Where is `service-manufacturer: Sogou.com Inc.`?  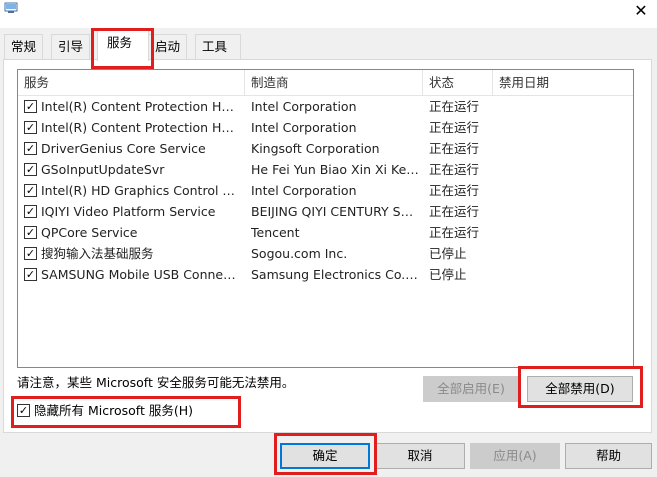
service-manufacturer: Sogou.com Inc. is located at coordinates (299, 253).